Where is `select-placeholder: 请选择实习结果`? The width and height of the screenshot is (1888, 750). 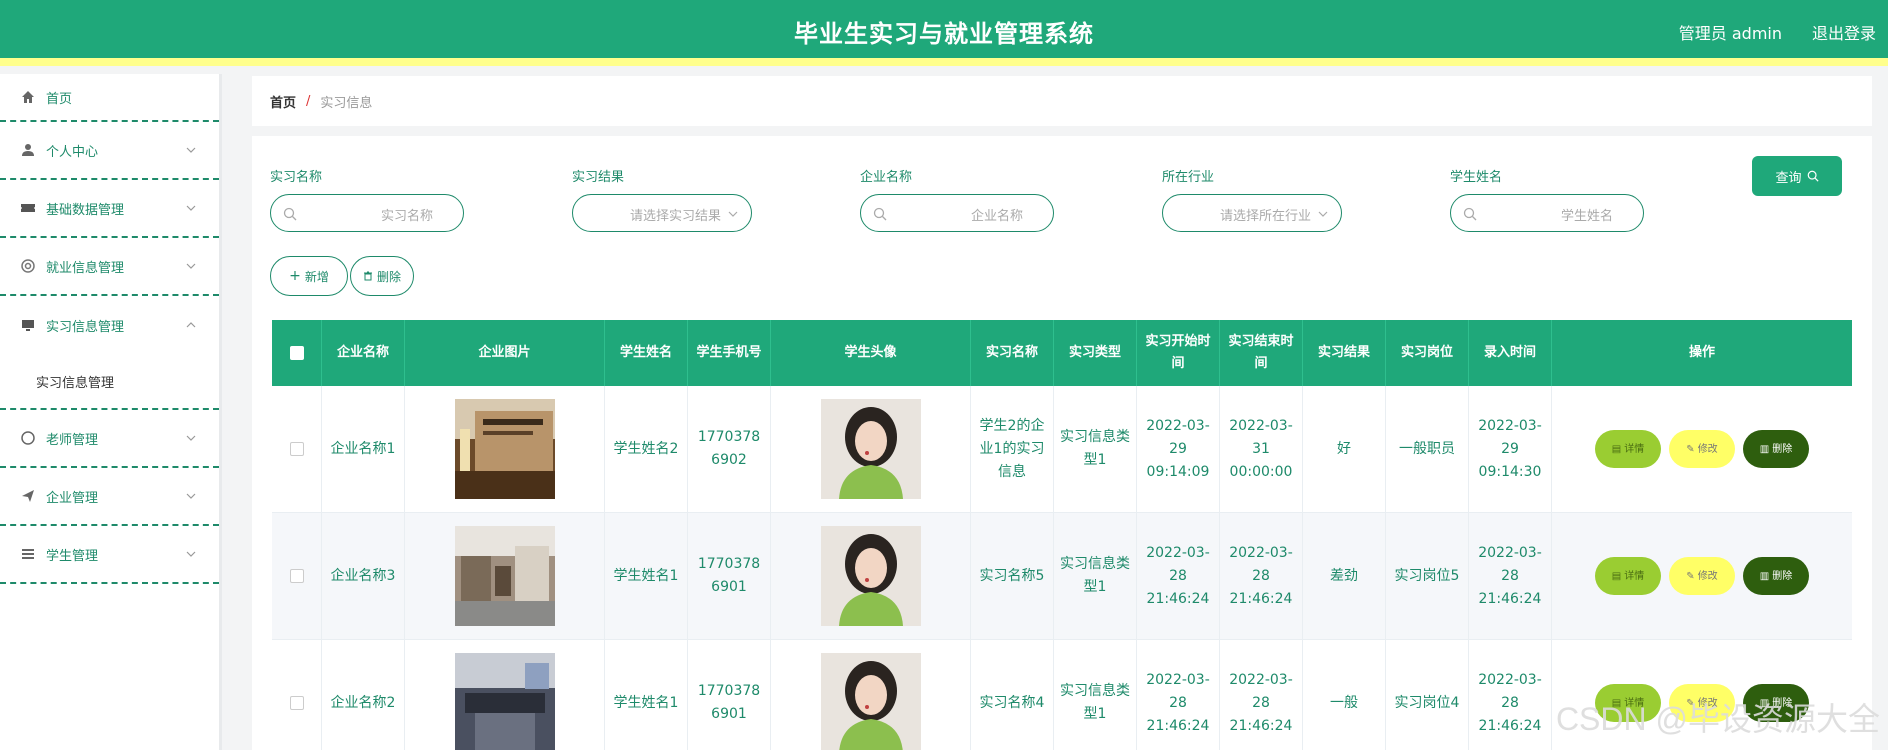
select-placeholder: 请选择实习结果 is located at coordinates (675, 216).